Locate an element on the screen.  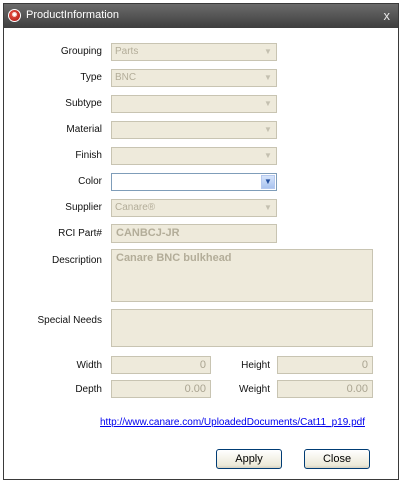
apply-button: Apply is located at coordinates (249, 459).